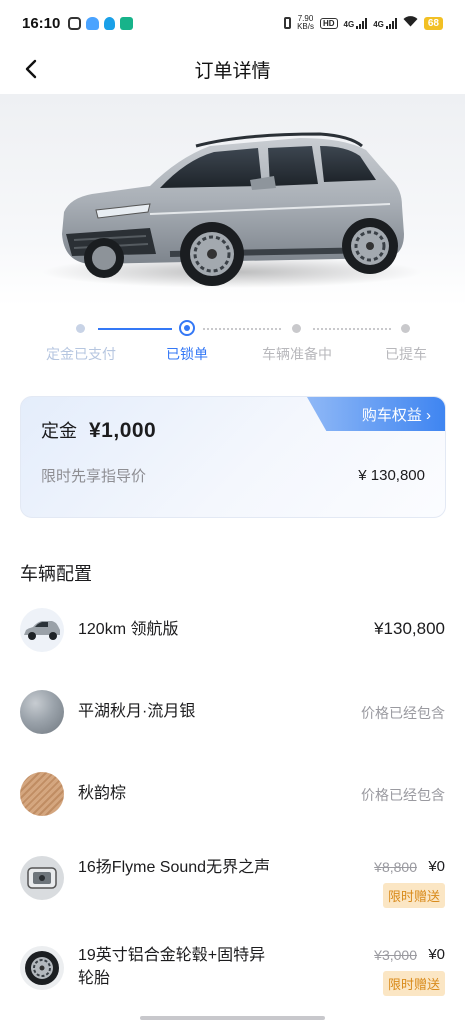  I want to click on qq-app-icon, so click(110, 23).